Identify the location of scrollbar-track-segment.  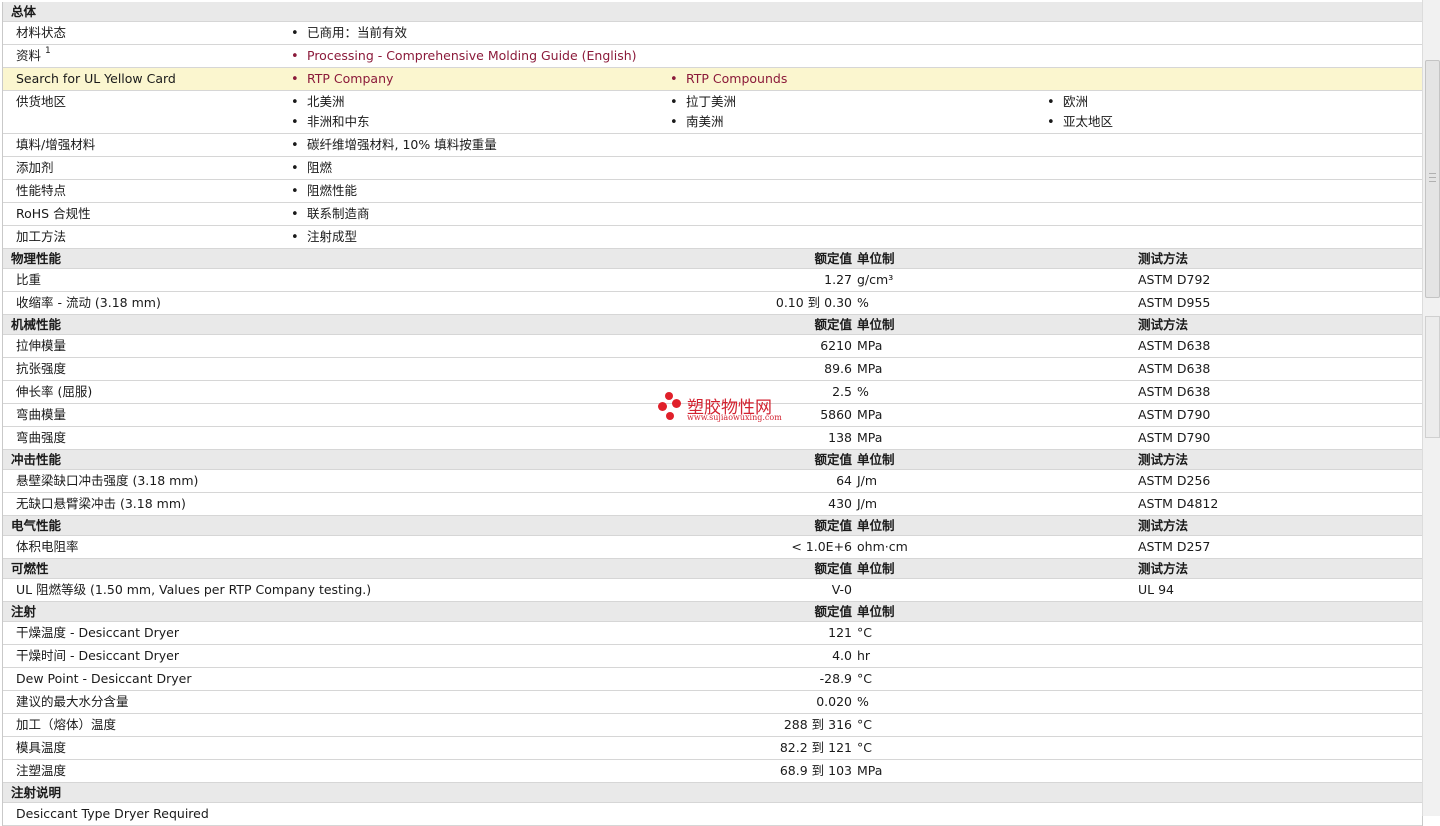
(1432, 377).